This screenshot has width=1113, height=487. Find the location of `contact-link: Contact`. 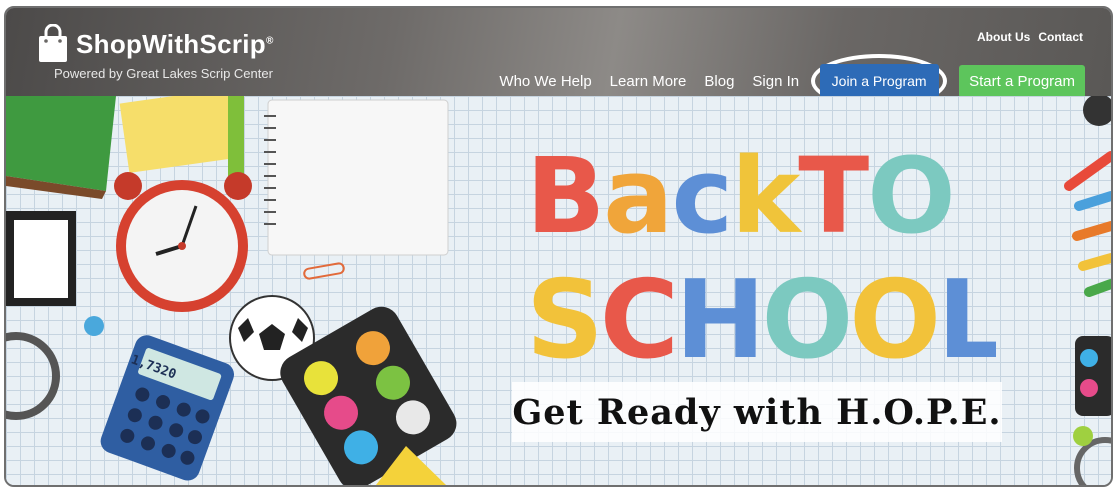

contact-link: Contact is located at coordinates (1060, 37).